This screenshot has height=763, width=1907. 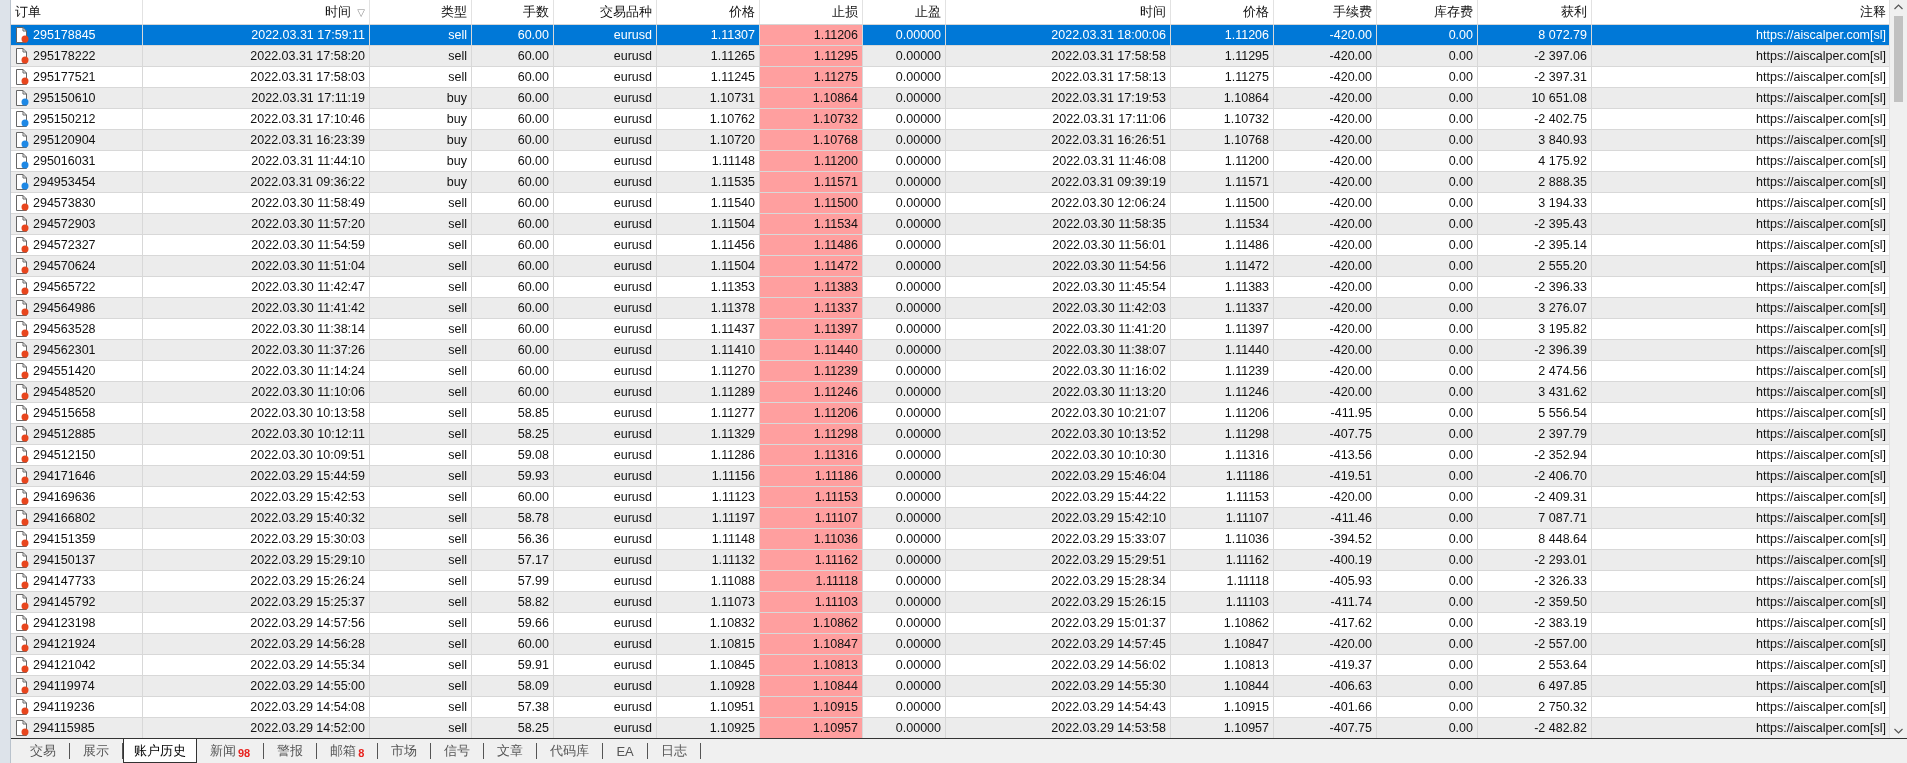 I want to click on tab: 市场, so click(x=405, y=751).